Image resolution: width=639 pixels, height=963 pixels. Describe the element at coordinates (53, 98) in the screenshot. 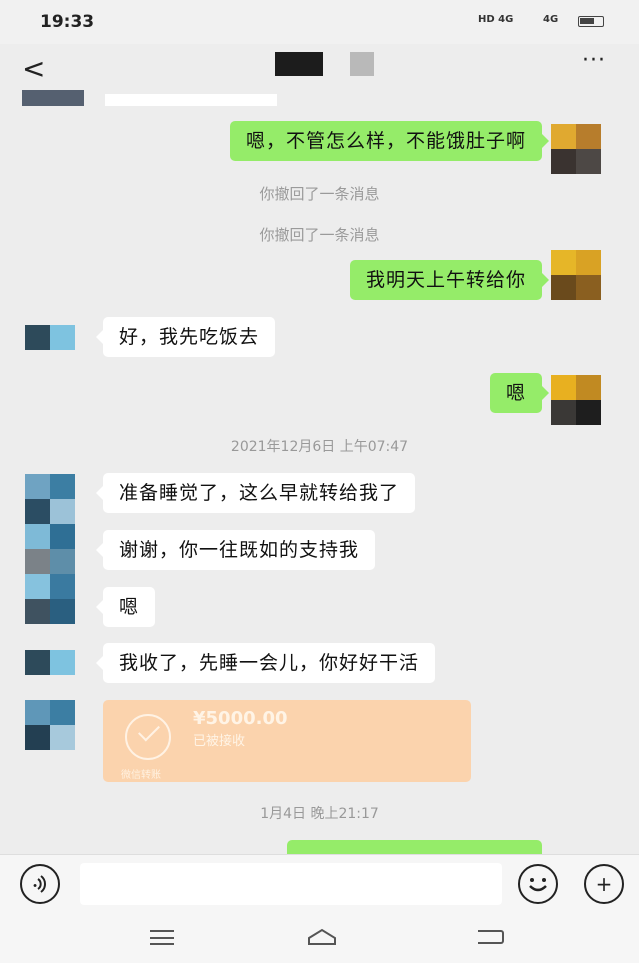

I see `previous-image-thumbnail` at that location.